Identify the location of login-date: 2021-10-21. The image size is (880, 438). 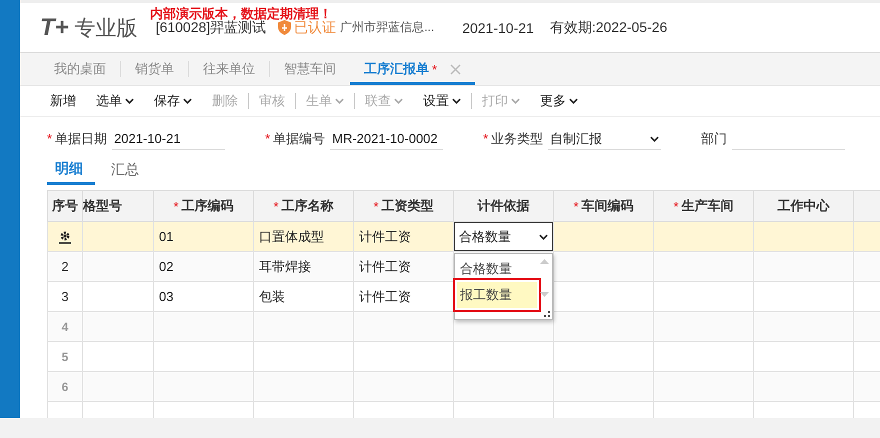
(498, 28).